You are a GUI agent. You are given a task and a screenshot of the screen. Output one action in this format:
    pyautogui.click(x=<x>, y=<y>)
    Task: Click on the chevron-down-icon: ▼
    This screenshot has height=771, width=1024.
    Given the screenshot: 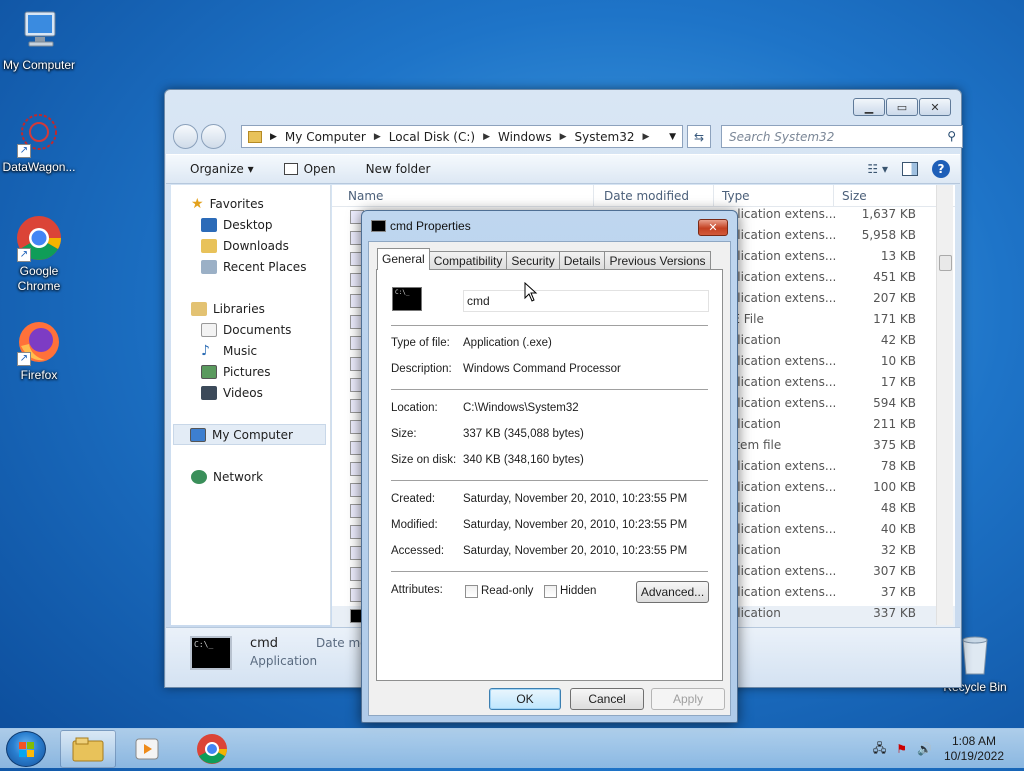 What is the action you would take?
    pyautogui.click(x=672, y=137)
    